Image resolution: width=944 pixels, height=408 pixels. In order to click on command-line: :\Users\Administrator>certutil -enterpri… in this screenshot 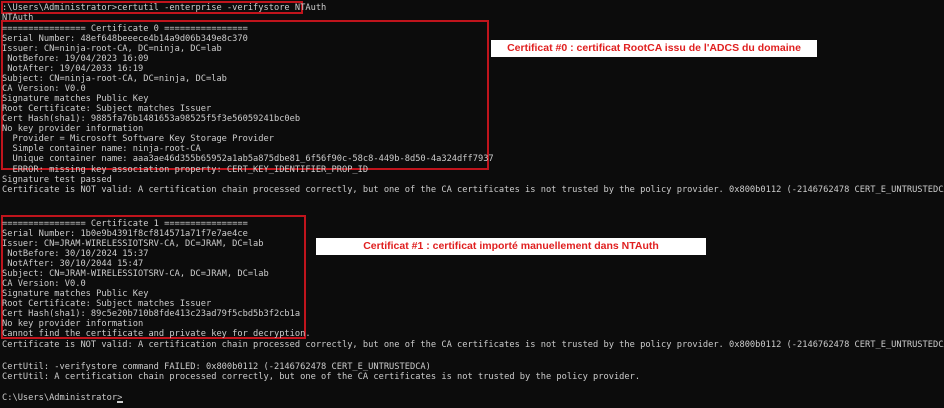, I will do `click(164, 8)`.